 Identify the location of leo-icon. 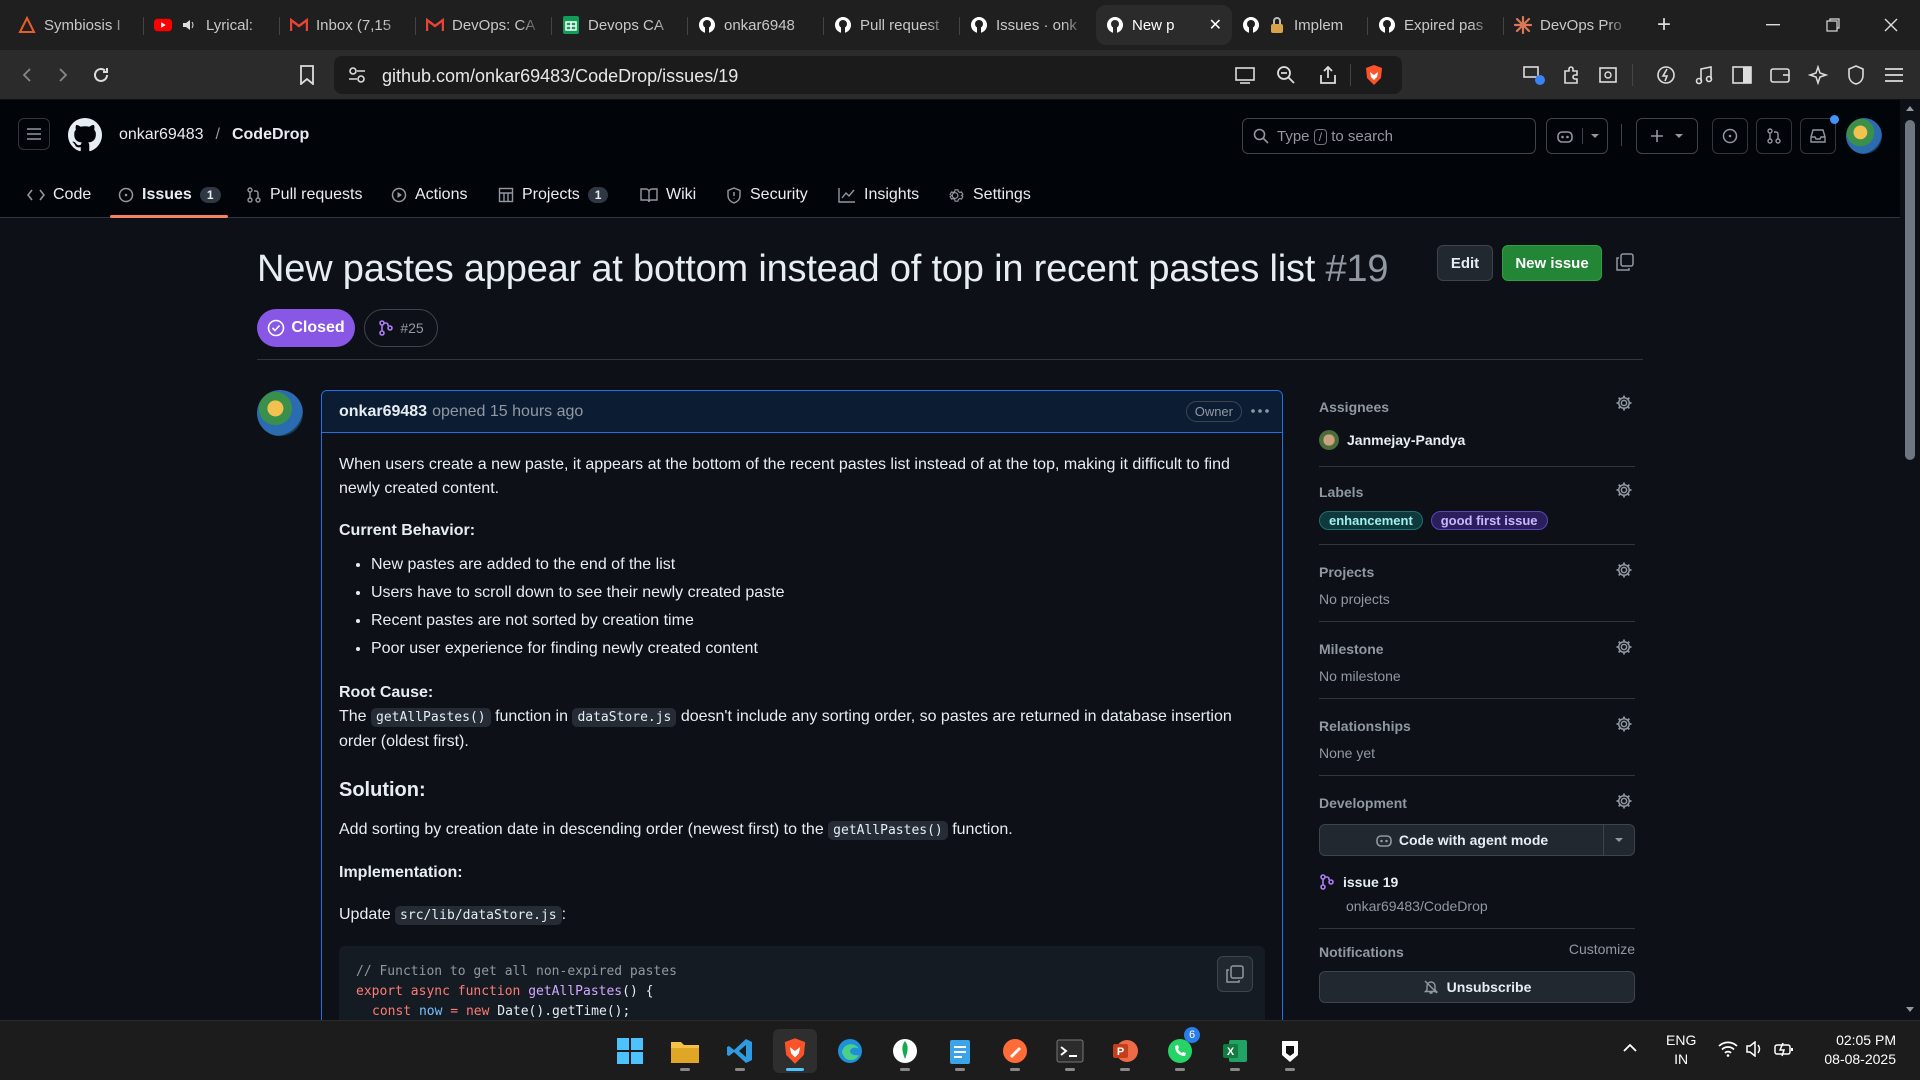
(1666, 75).